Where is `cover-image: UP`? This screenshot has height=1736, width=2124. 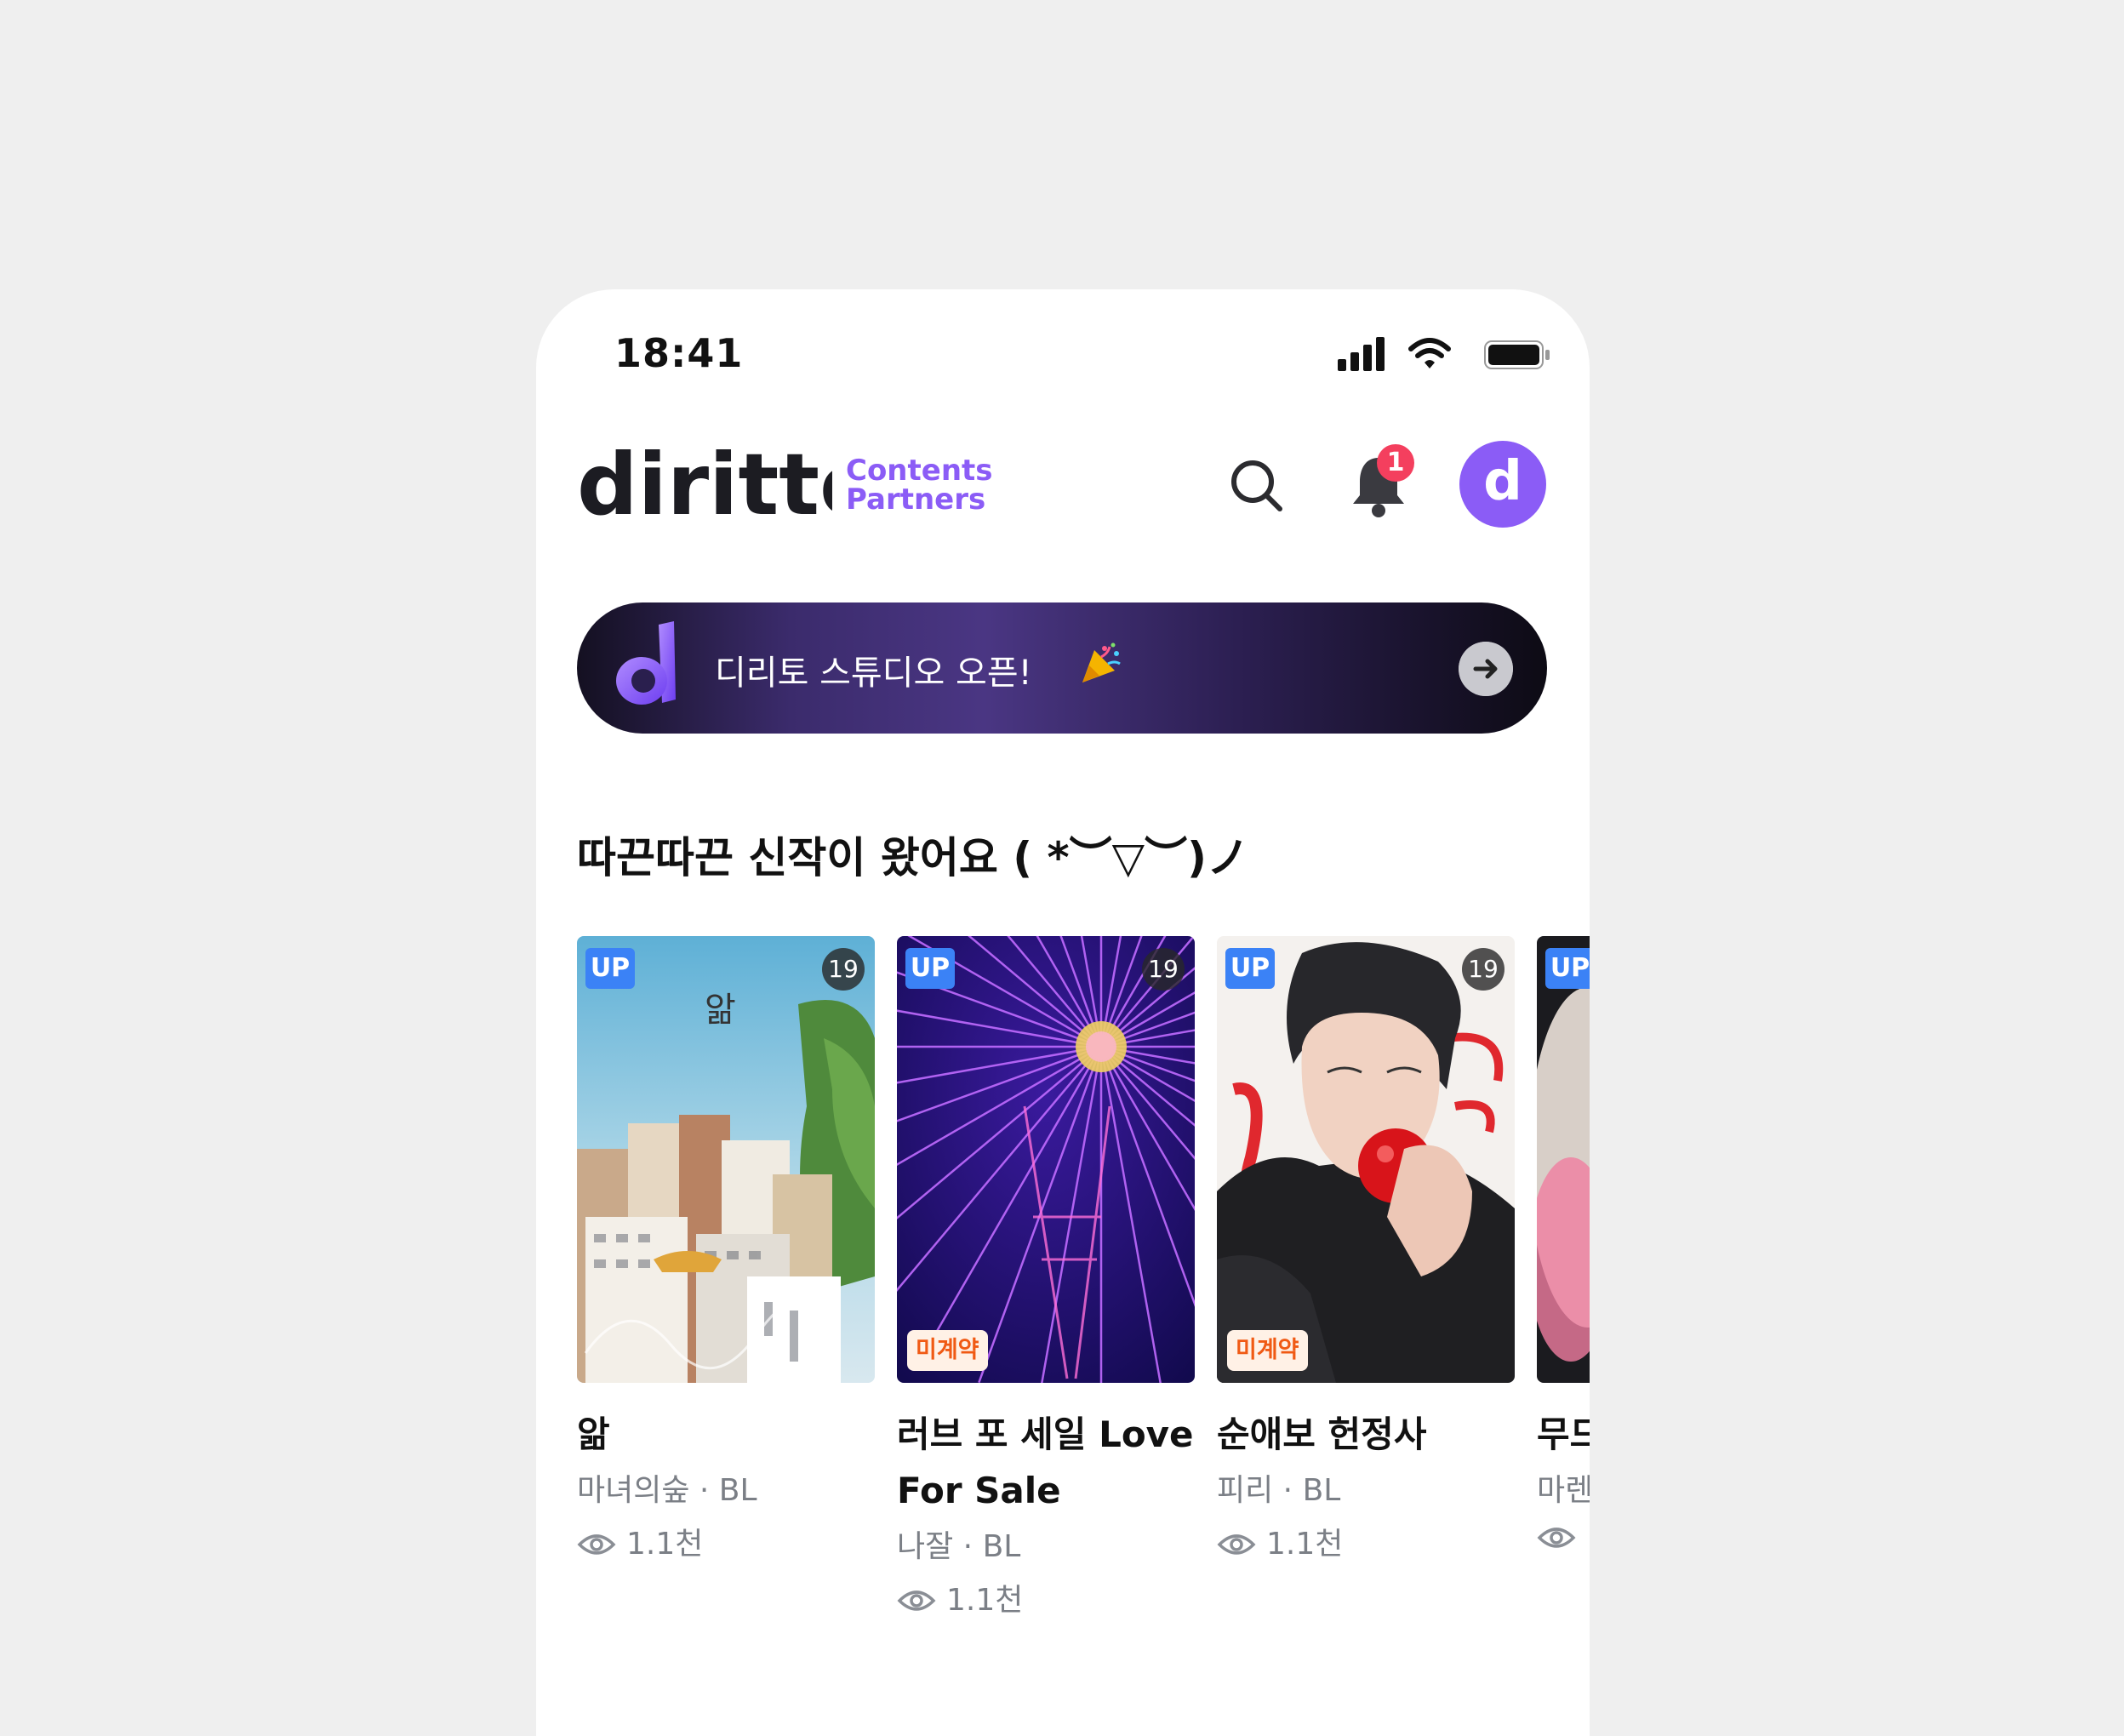 cover-image: UP is located at coordinates (1563, 1159).